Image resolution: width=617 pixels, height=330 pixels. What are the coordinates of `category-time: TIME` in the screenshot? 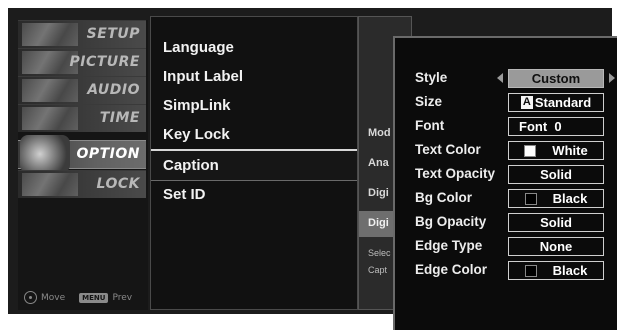 It's located at (82, 118).